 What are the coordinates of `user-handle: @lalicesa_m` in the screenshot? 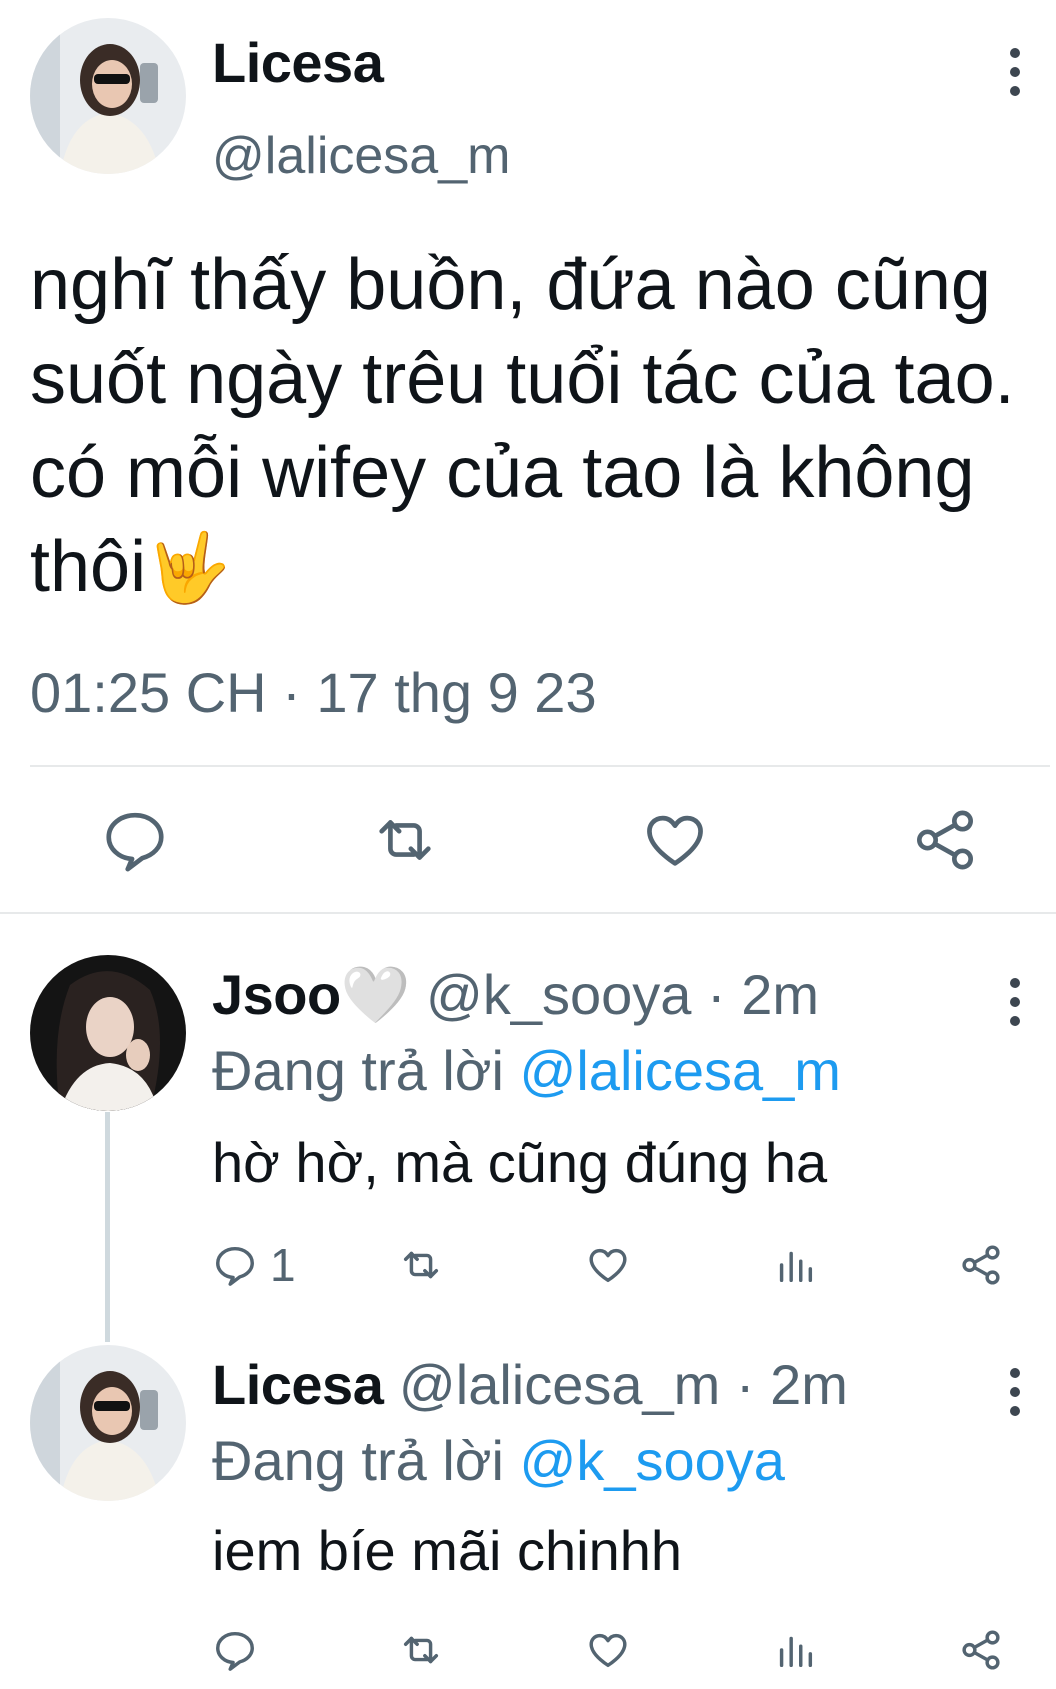 It's located at (361, 156).